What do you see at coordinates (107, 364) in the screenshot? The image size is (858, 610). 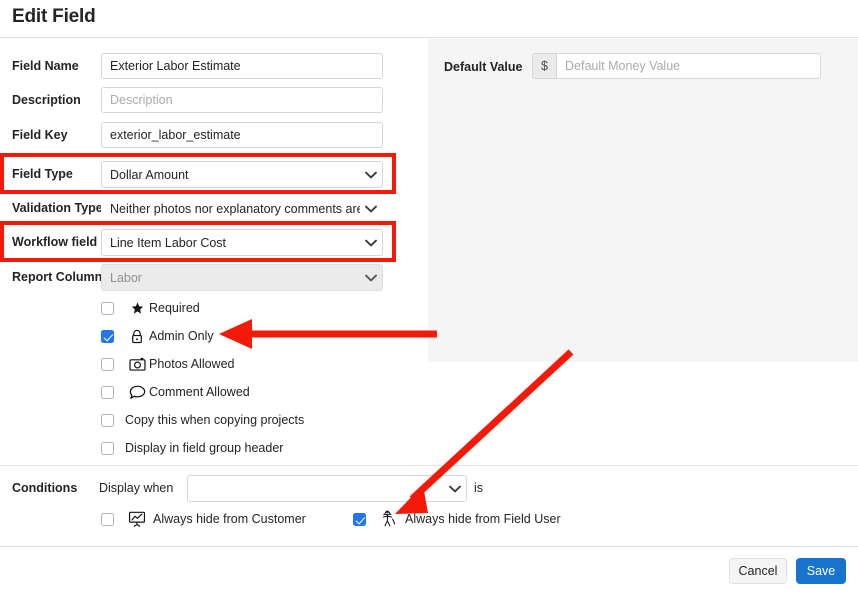 I see `checkbox-photos-allowed` at bounding box center [107, 364].